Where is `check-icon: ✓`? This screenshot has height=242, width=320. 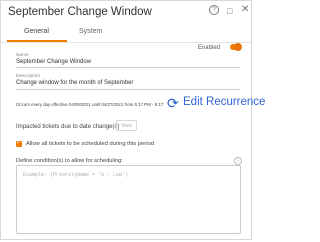 check-icon: ✓ is located at coordinates (19, 143).